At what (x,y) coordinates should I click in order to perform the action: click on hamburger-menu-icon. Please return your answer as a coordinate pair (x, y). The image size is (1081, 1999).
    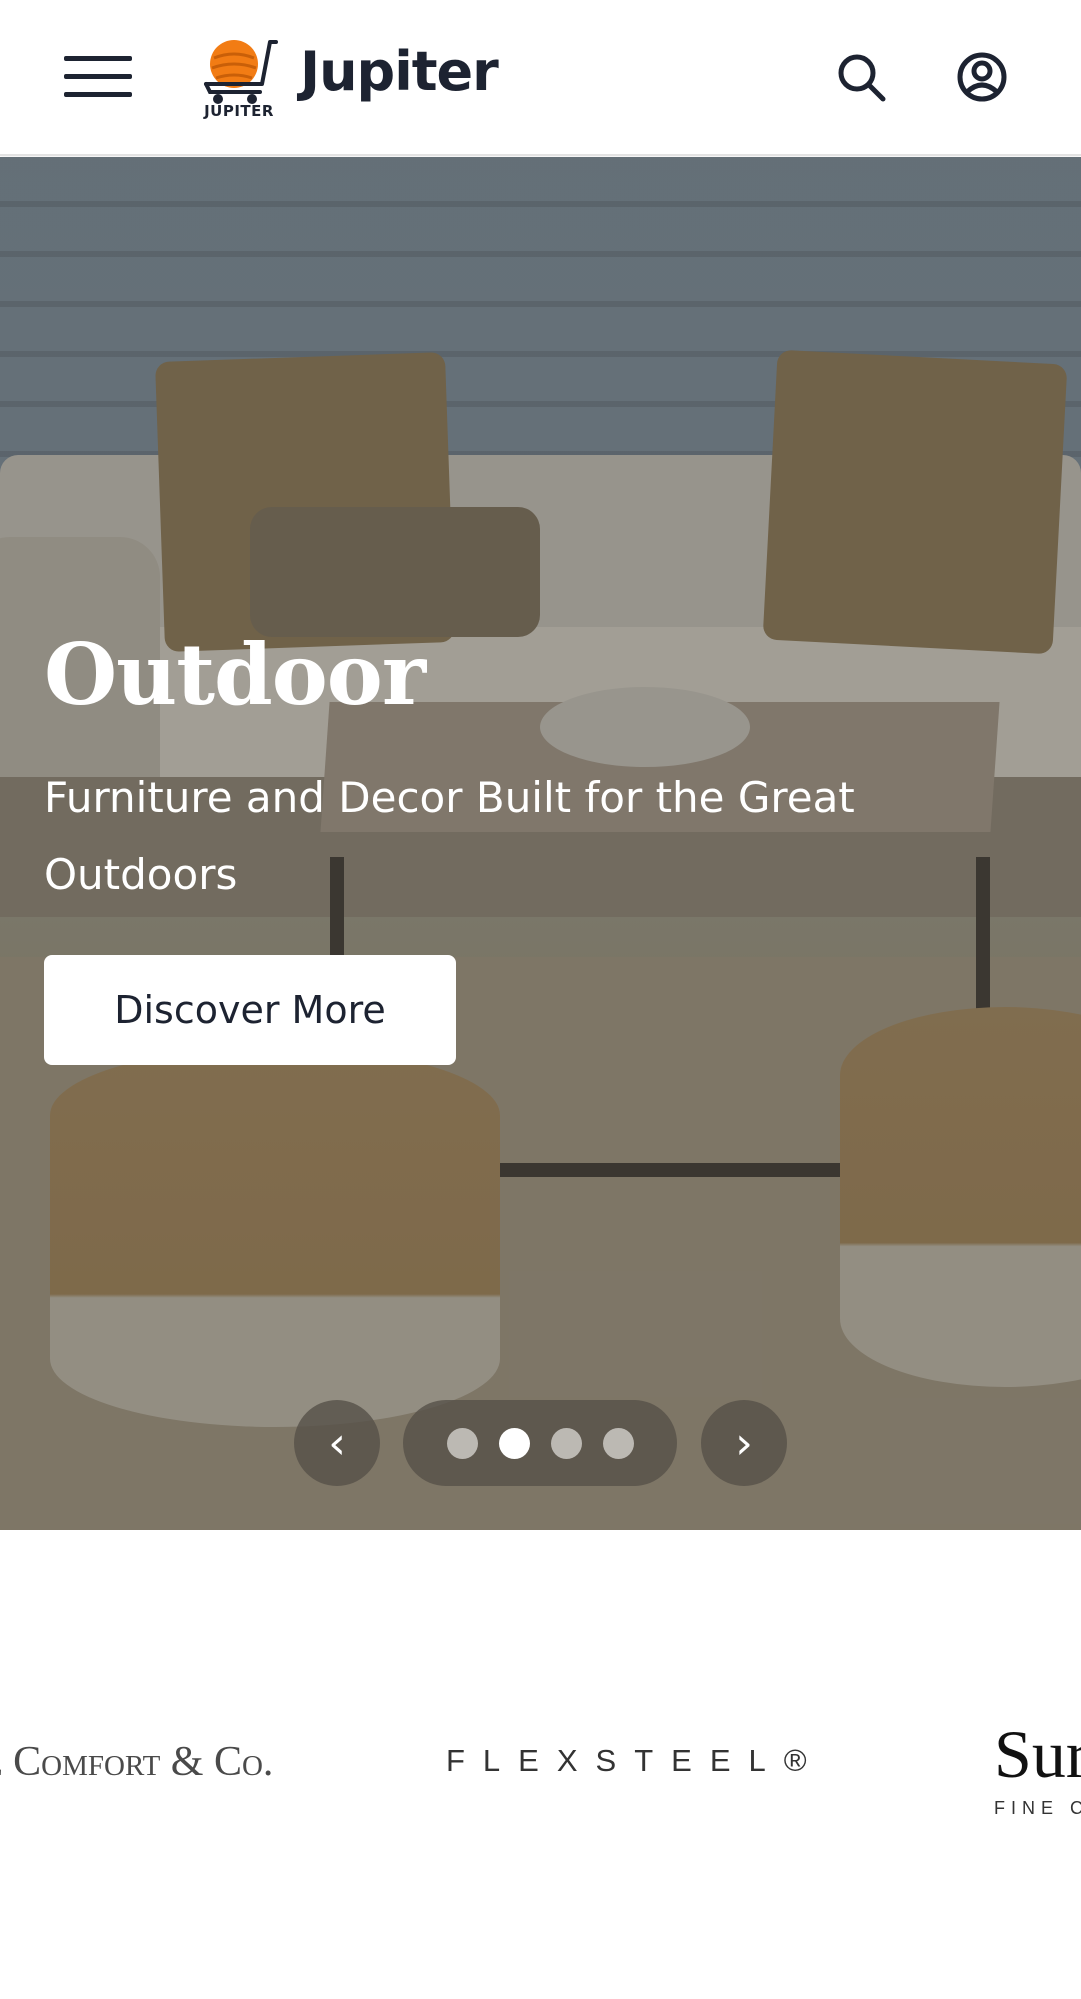
    Looking at the image, I should click on (98, 76).